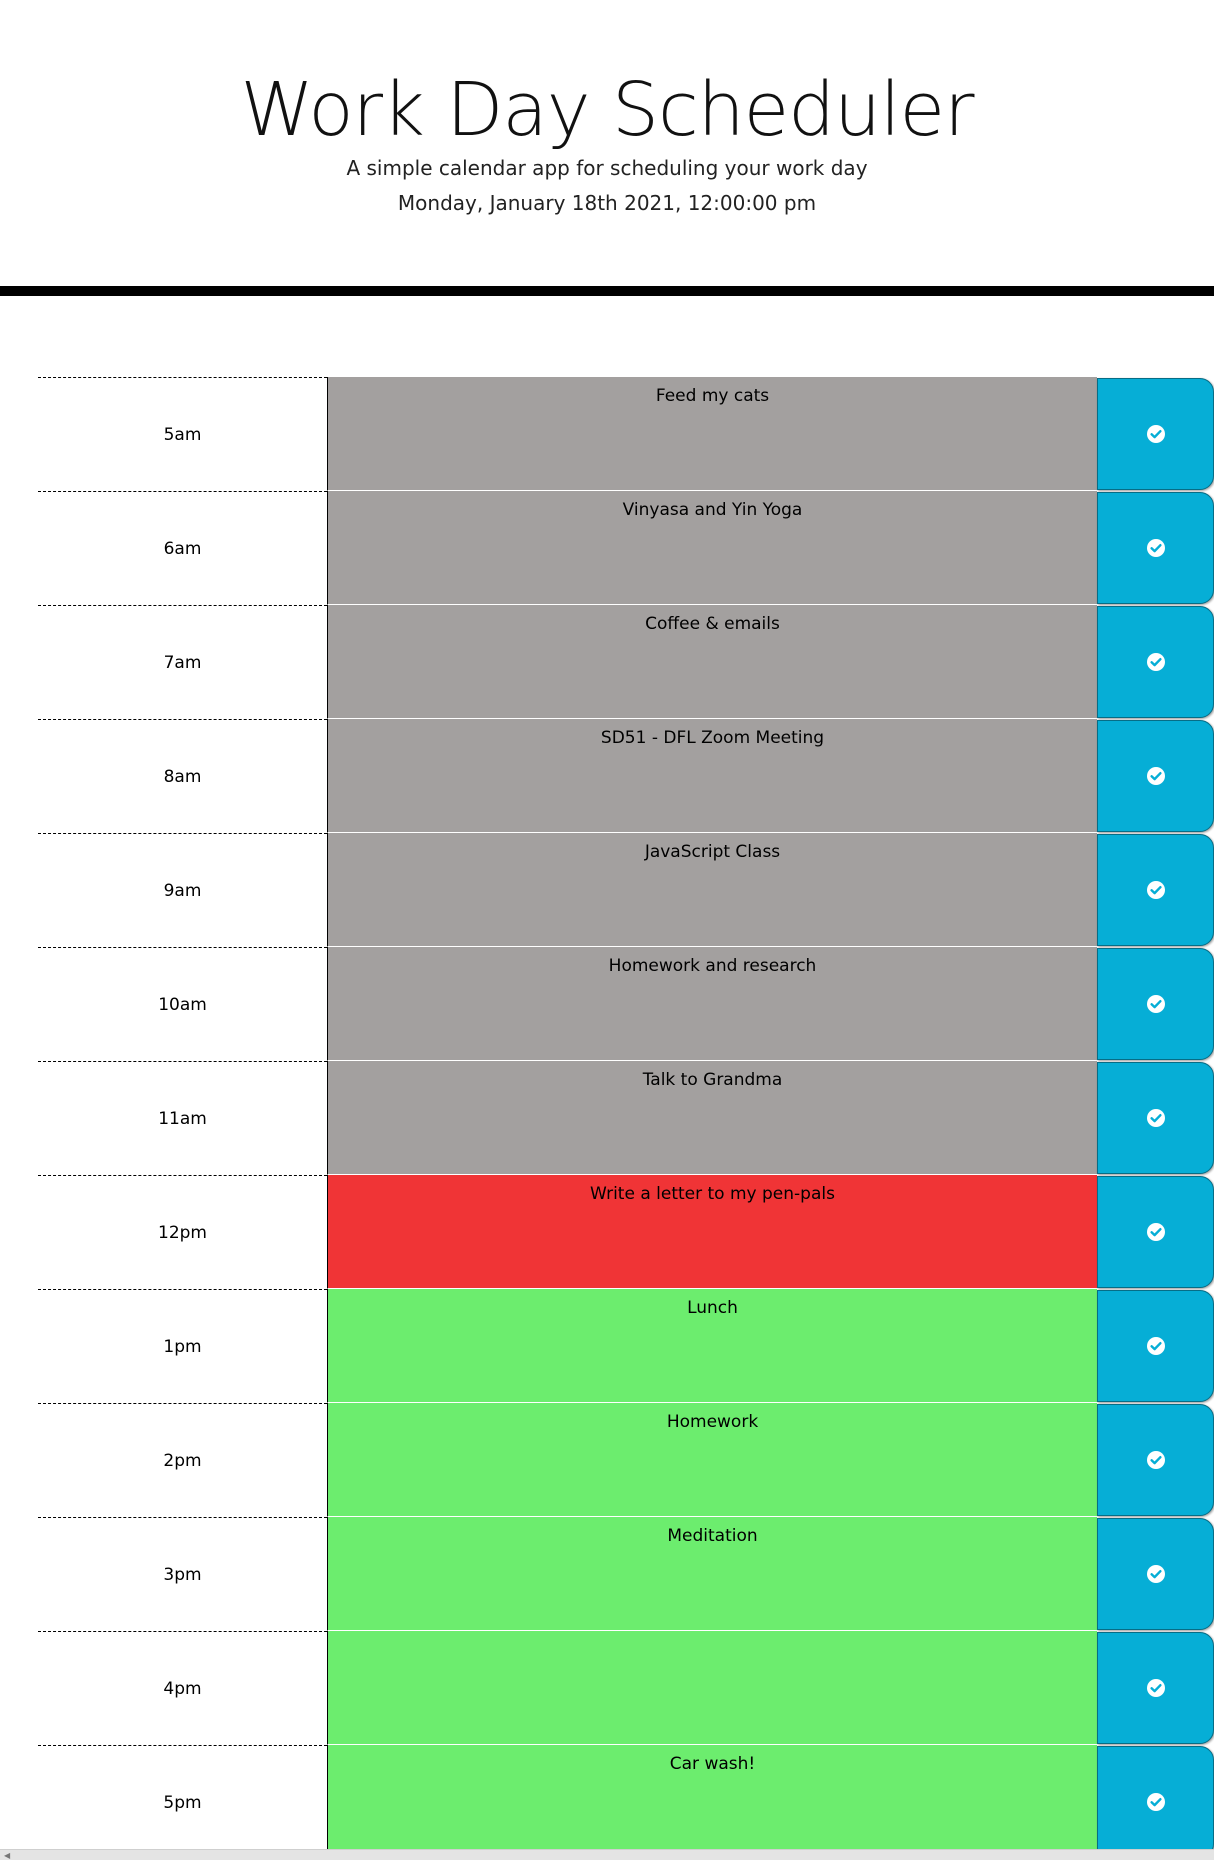 The image size is (1214, 1860). What do you see at coordinates (712, 1118) in the screenshot?
I see `event-description-textarea: Talk to Grandma` at bounding box center [712, 1118].